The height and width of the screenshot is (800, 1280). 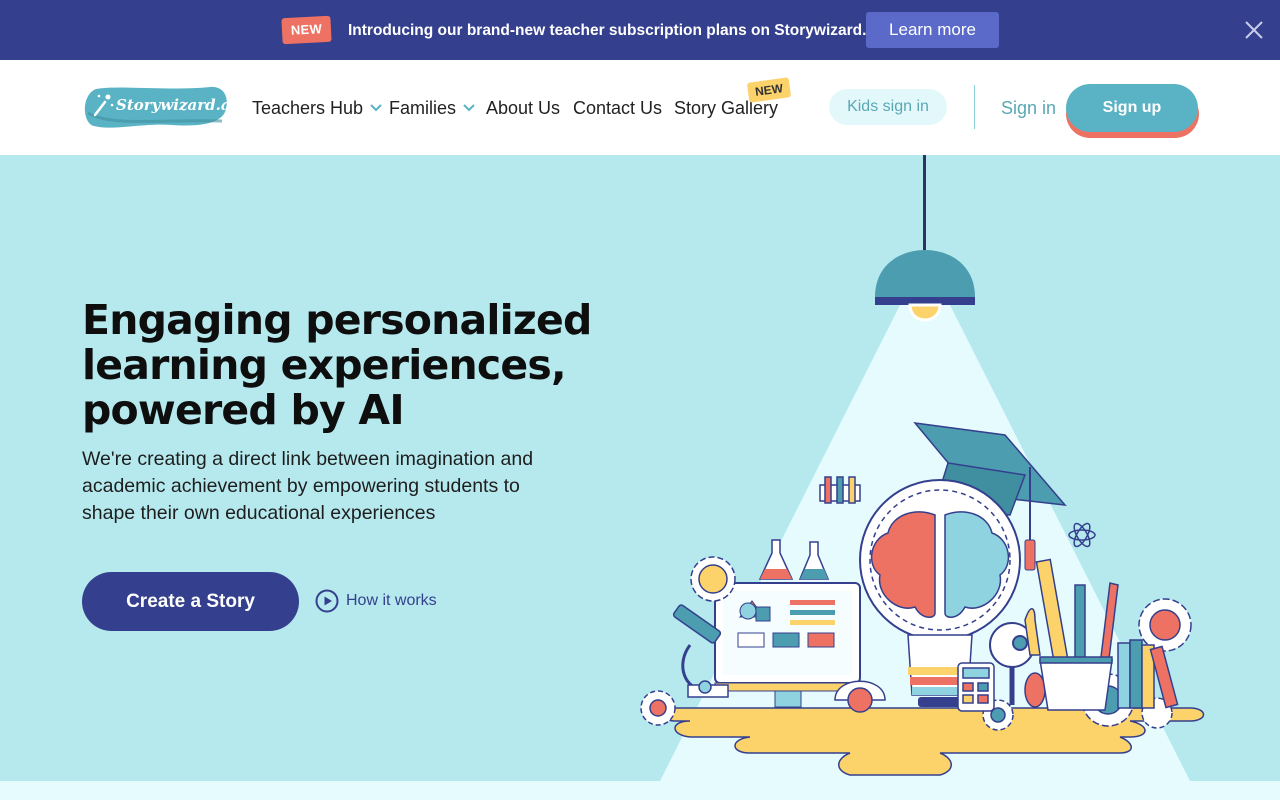 I want to click on logo: Storywizard.ai, so click(x=159, y=107).